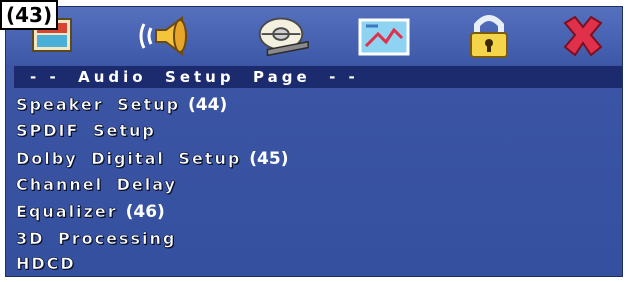  What do you see at coordinates (281, 36) in the screenshot?
I see `video-setup-icon` at bounding box center [281, 36].